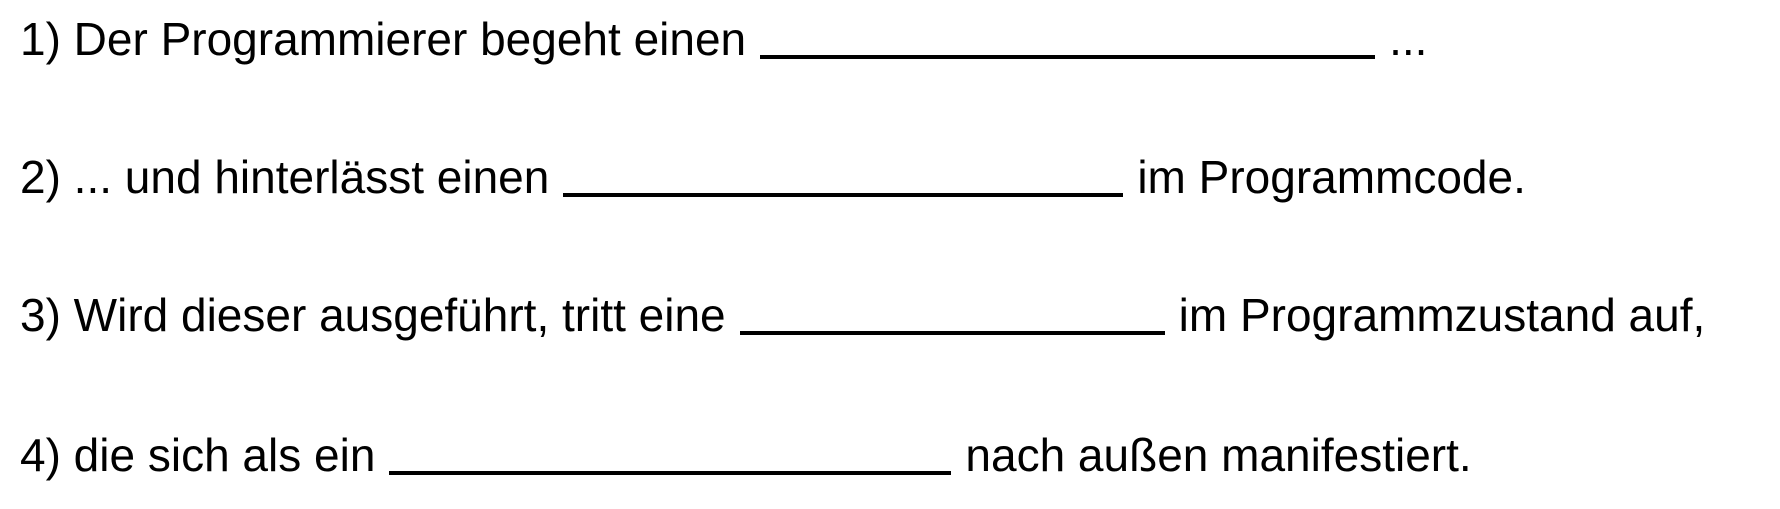 This screenshot has width=1780, height=509. What do you see at coordinates (1218, 455) in the screenshot?
I see `sentence-4-after: nach außen manifestiert.` at bounding box center [1218, 455].